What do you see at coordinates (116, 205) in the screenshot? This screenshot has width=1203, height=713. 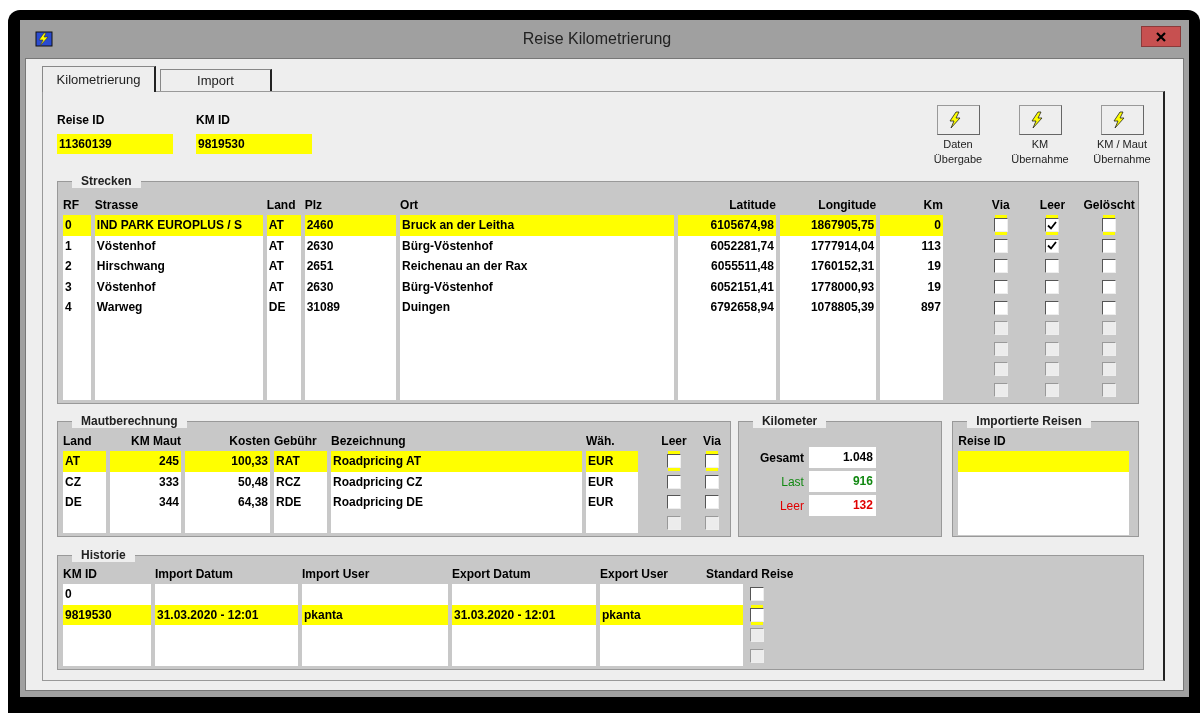 I see `column-header: Strasse` at bounding box center [116, 205].